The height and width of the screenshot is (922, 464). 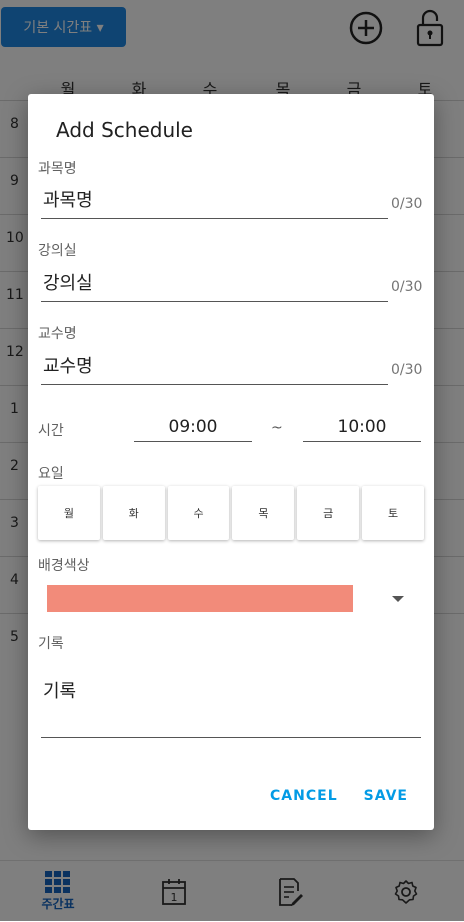 I want to click on memo-input: 기록, so click(x=231, y=707).